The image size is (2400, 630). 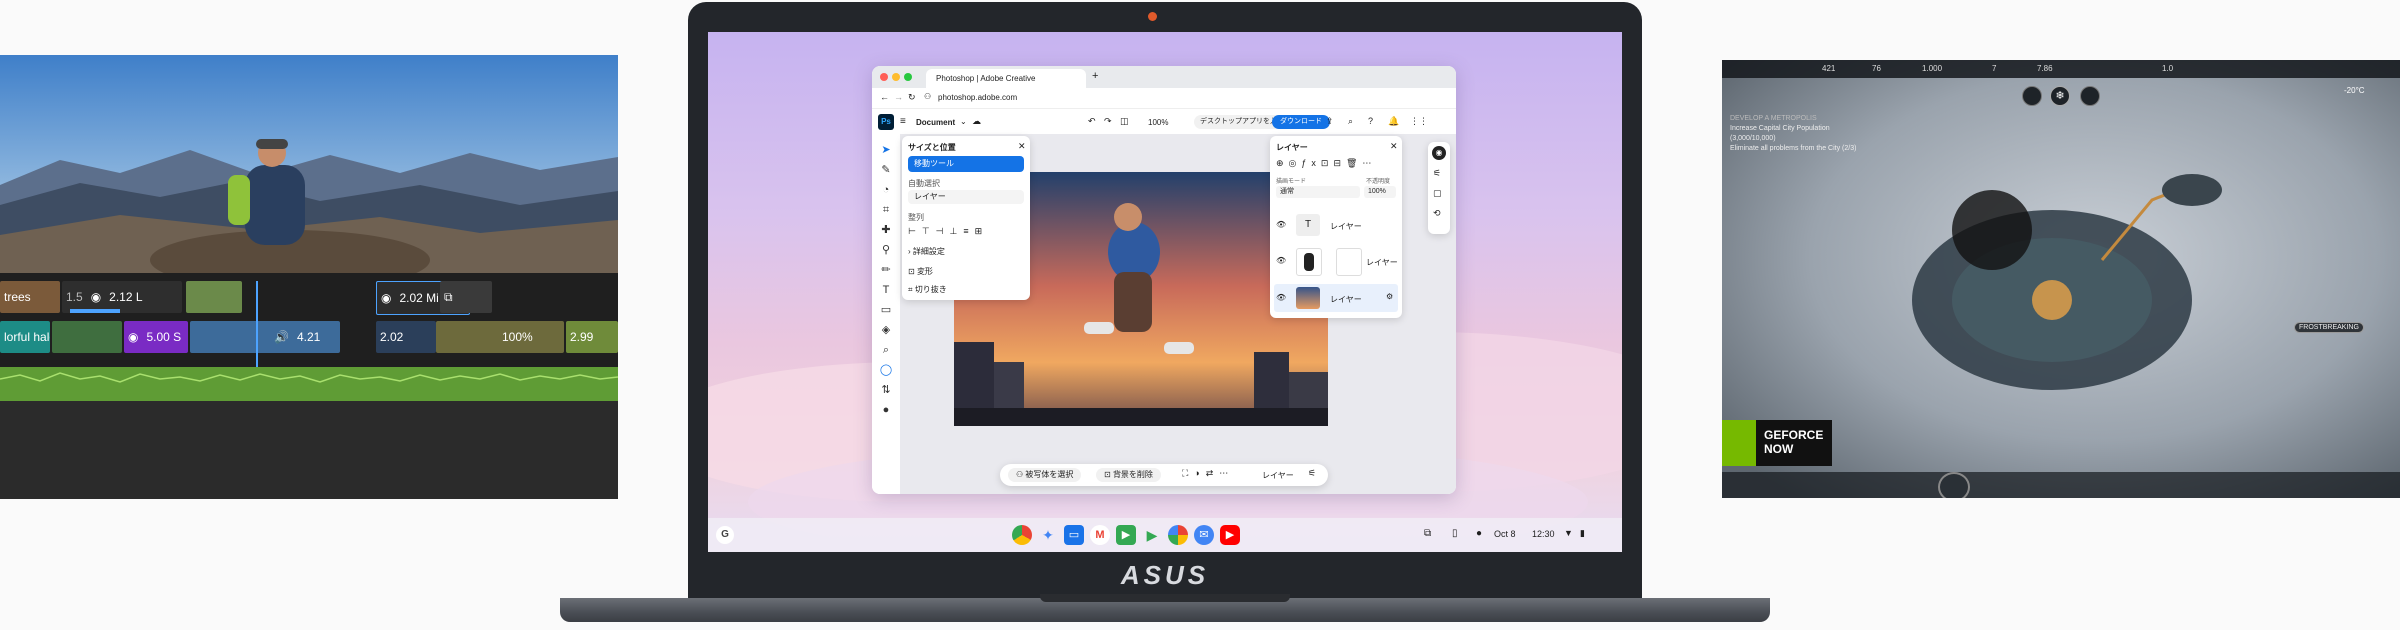 What do you see at coordinates (1165, 535) in the screenshot?
I see `chromeos-shelf: G ✦ ▭ M ▶ ▶ ✉ ▶ ⧉ ▯ ● Oct 8 12:30 ▼ ▮` at bounding box center [1165, 535].